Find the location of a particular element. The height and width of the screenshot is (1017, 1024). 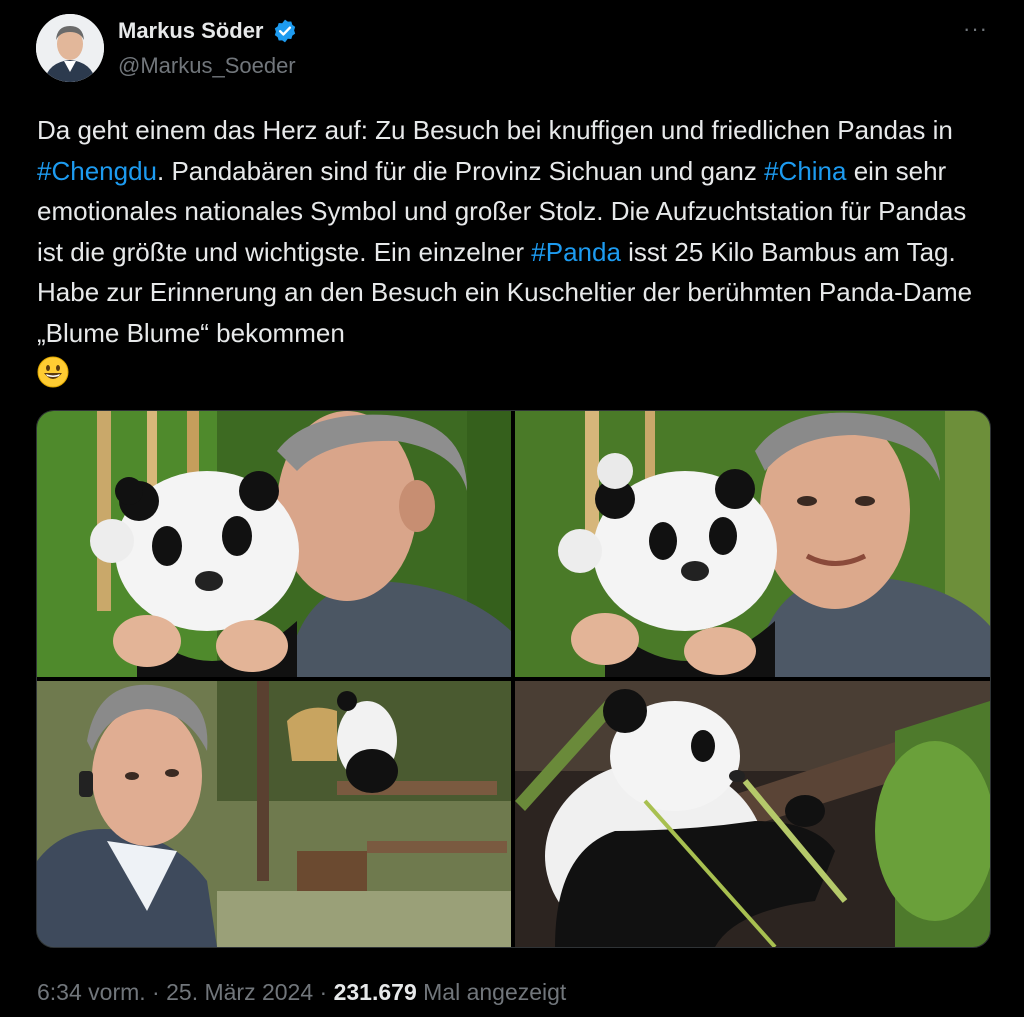

hashtag-panda: #Panda is located at coordinates (576, 252).